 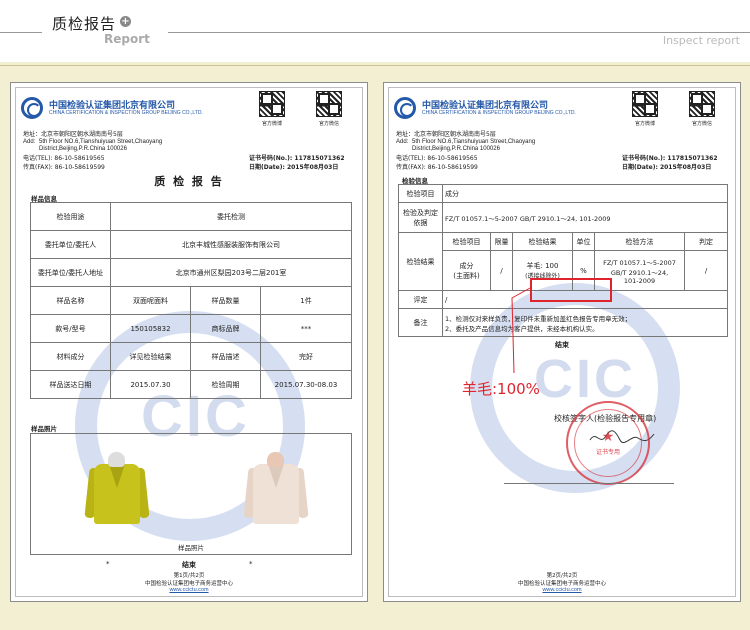 What do you see at coordinates (150, 356) in the screenshot?
I see `material-value: 详见检验结果` at bounding box center [150, 356].